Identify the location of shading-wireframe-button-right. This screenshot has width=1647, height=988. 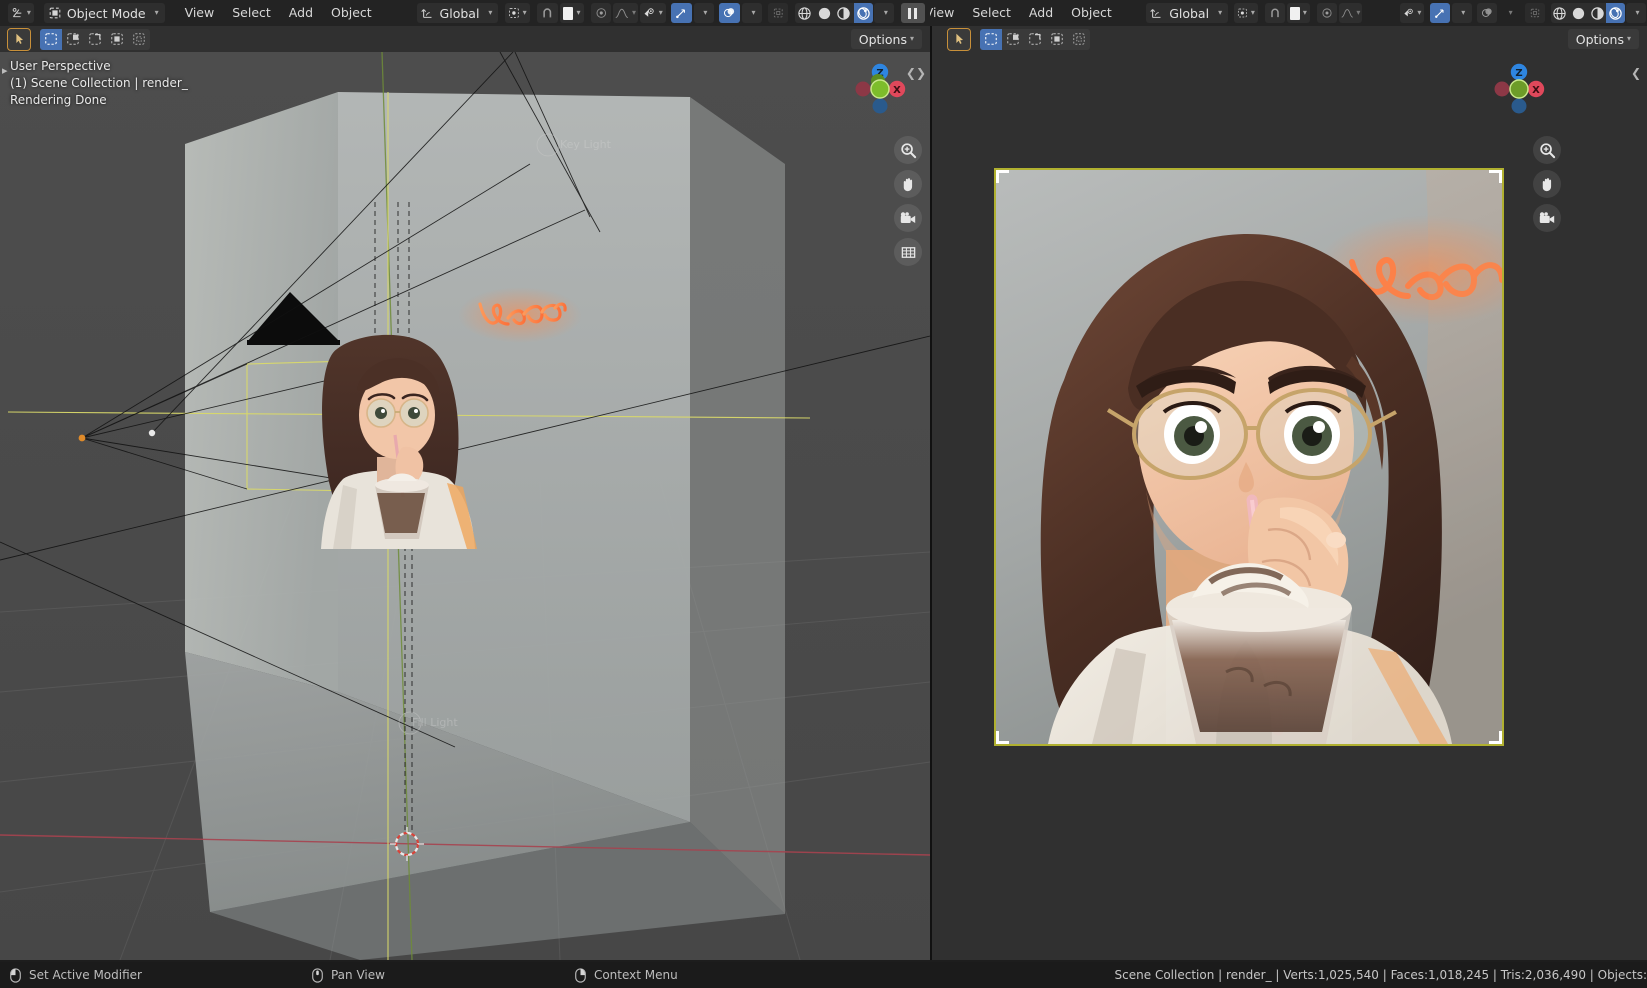
(1560, 13).